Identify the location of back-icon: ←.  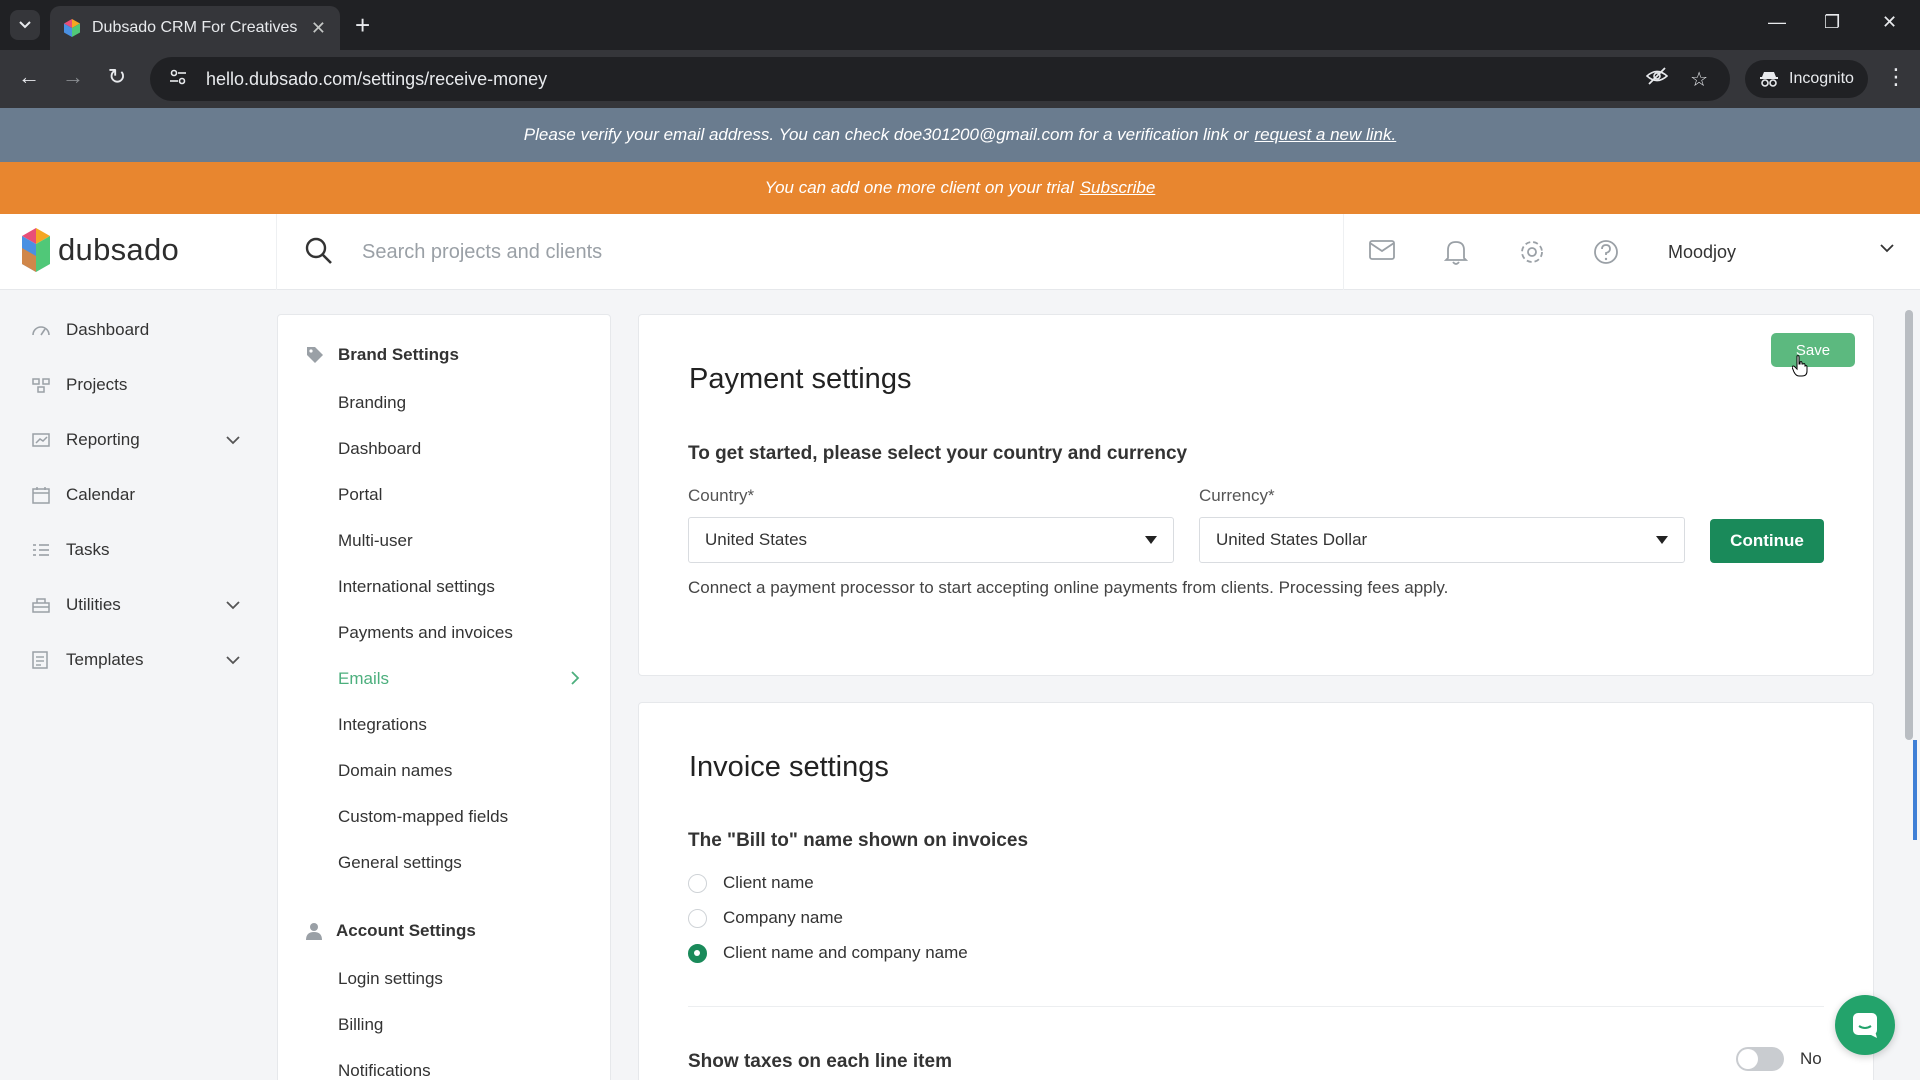
(29, 77).